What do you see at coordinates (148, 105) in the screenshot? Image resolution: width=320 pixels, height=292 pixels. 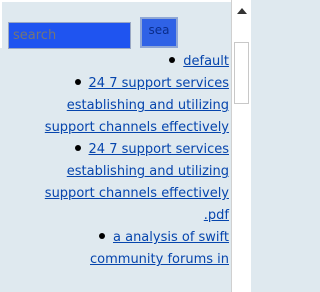 I see `result-link-support-services: establishing and utilizing` at bounding box center [148, 105].